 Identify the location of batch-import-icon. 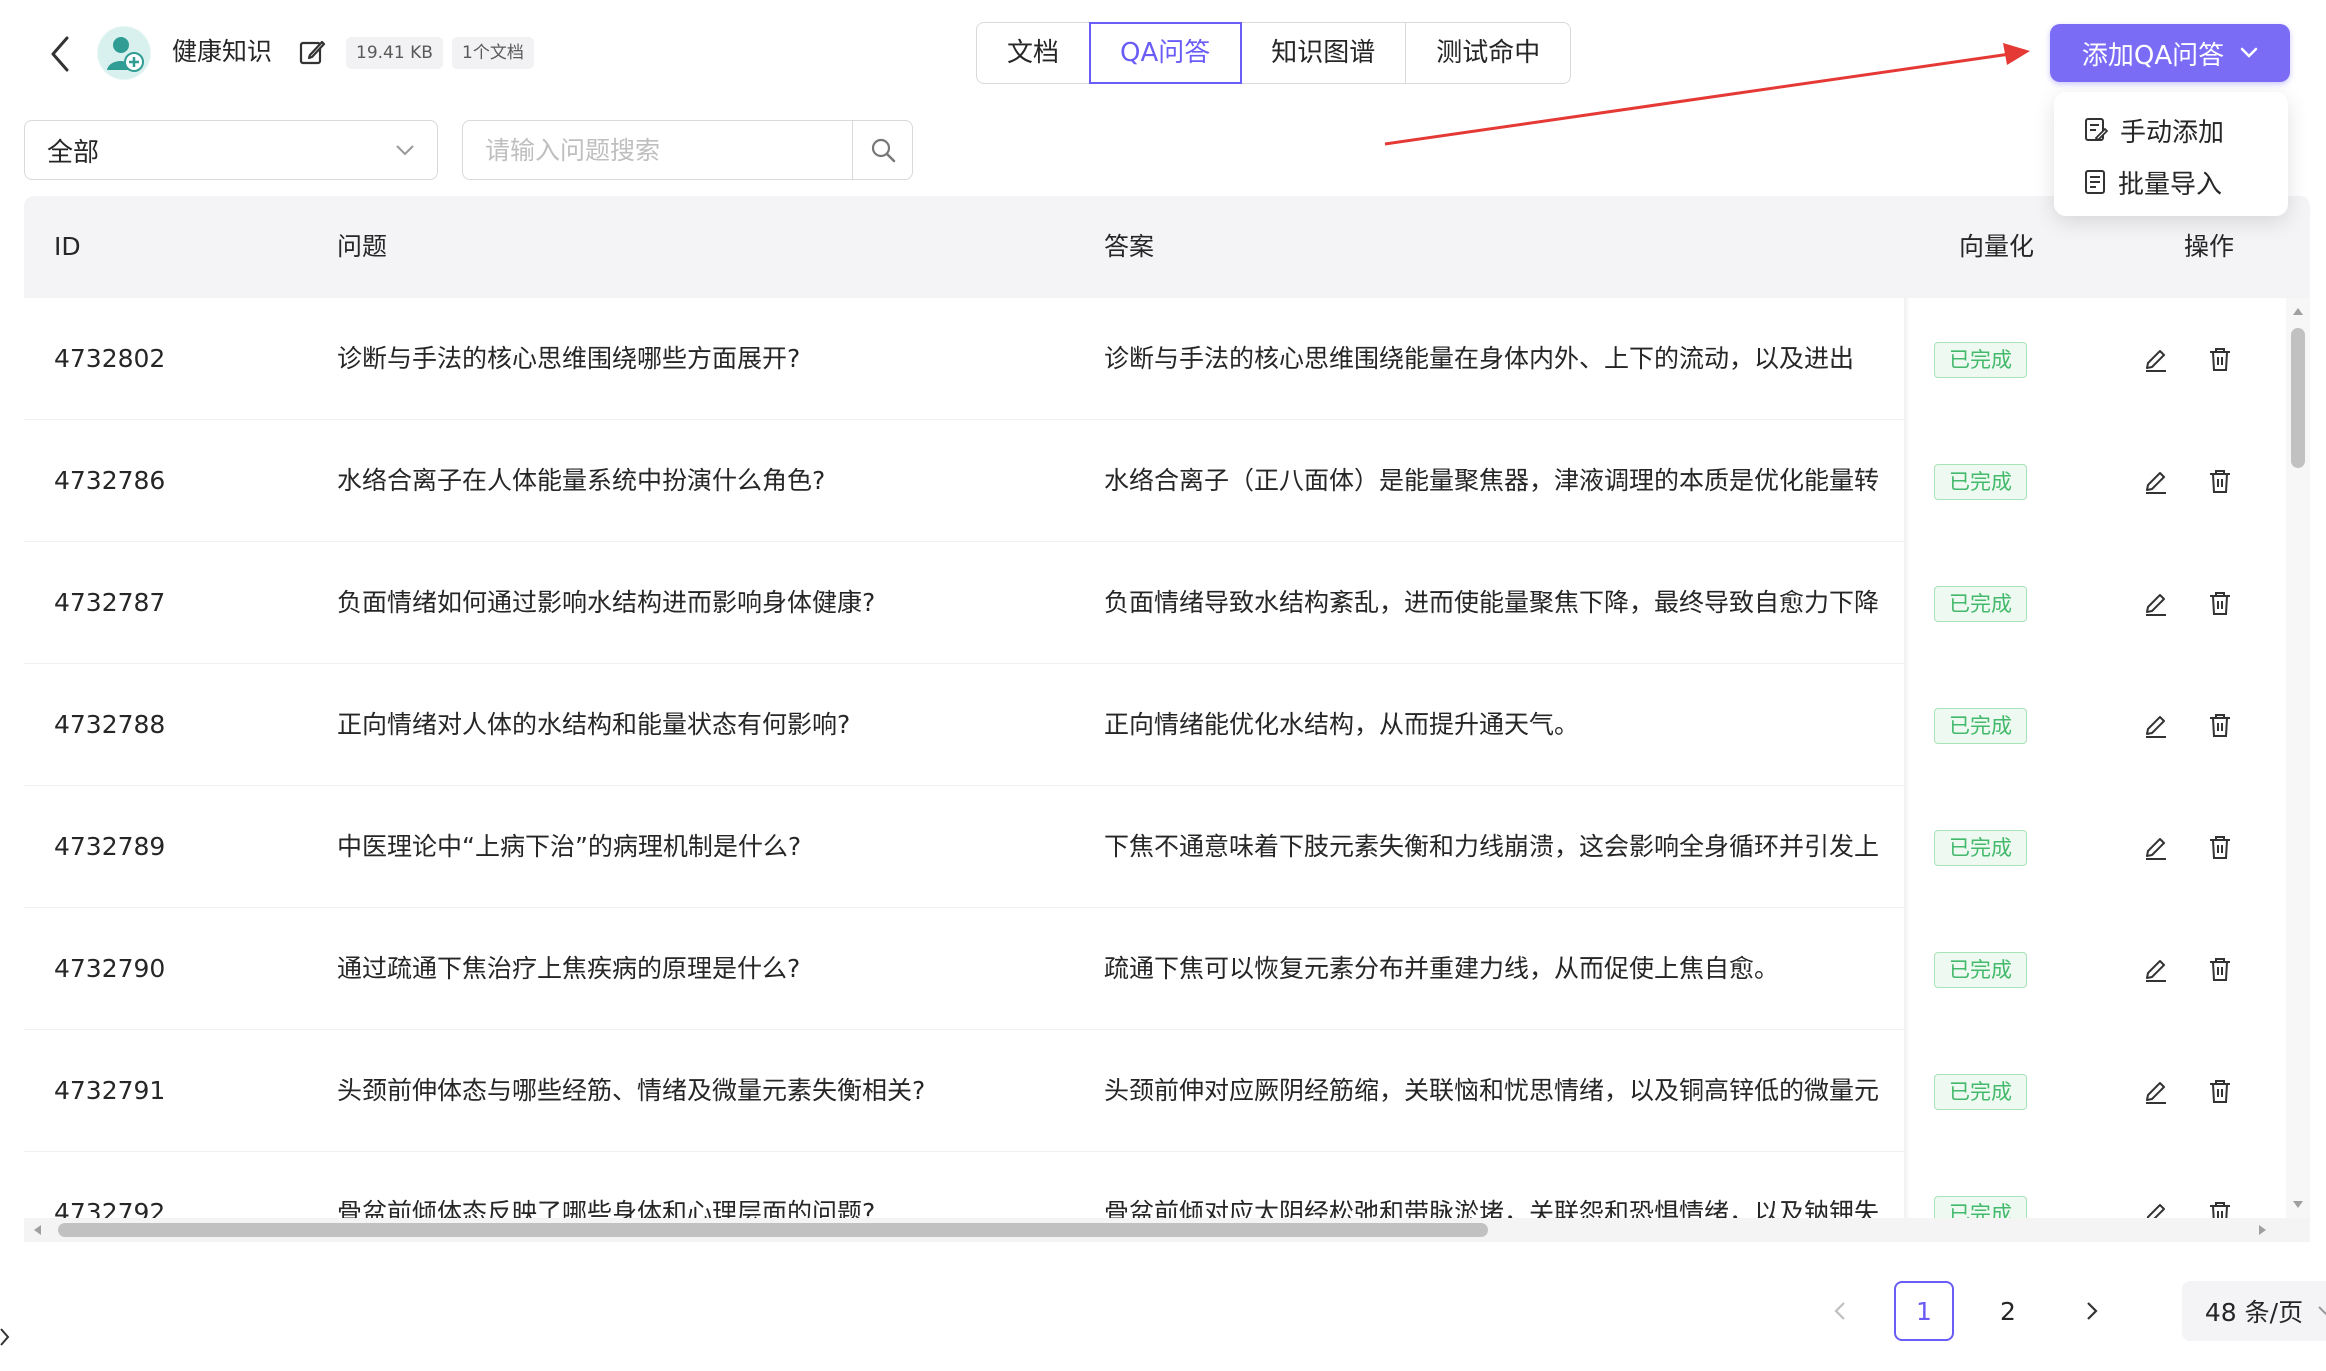
(2095, 182).